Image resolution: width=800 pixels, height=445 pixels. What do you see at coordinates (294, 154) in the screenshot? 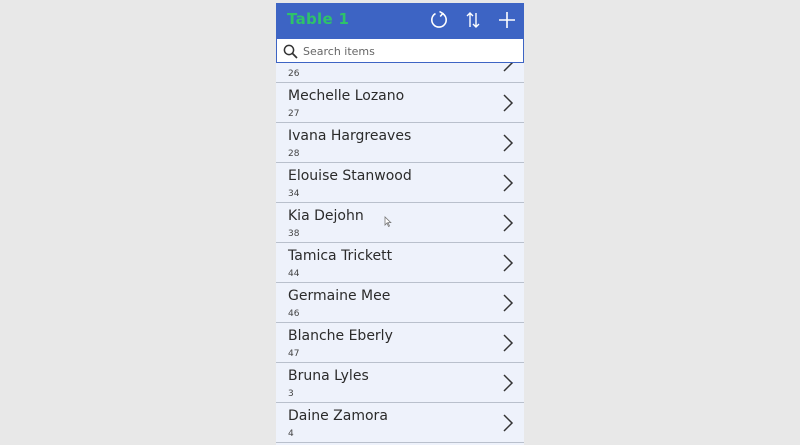
I see `item-subtitle: 28` at bounding box center [294, 154].